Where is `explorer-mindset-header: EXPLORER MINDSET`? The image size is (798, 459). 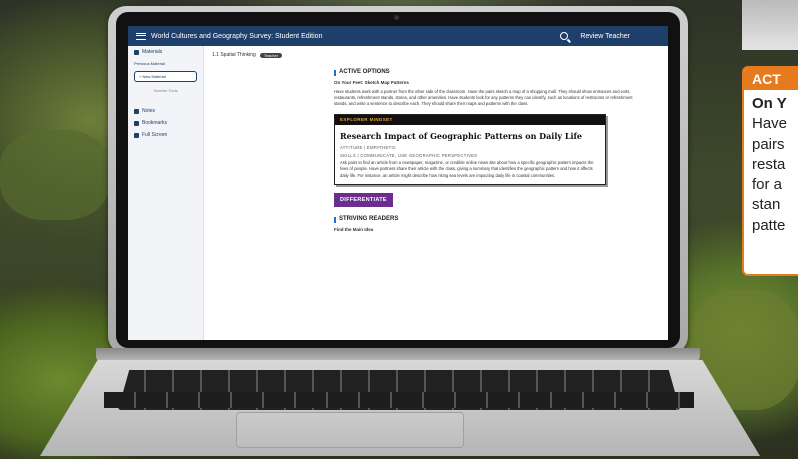
explorer-mindset-header: EXPLORER MINDSET is located at coordinates (470, 120).